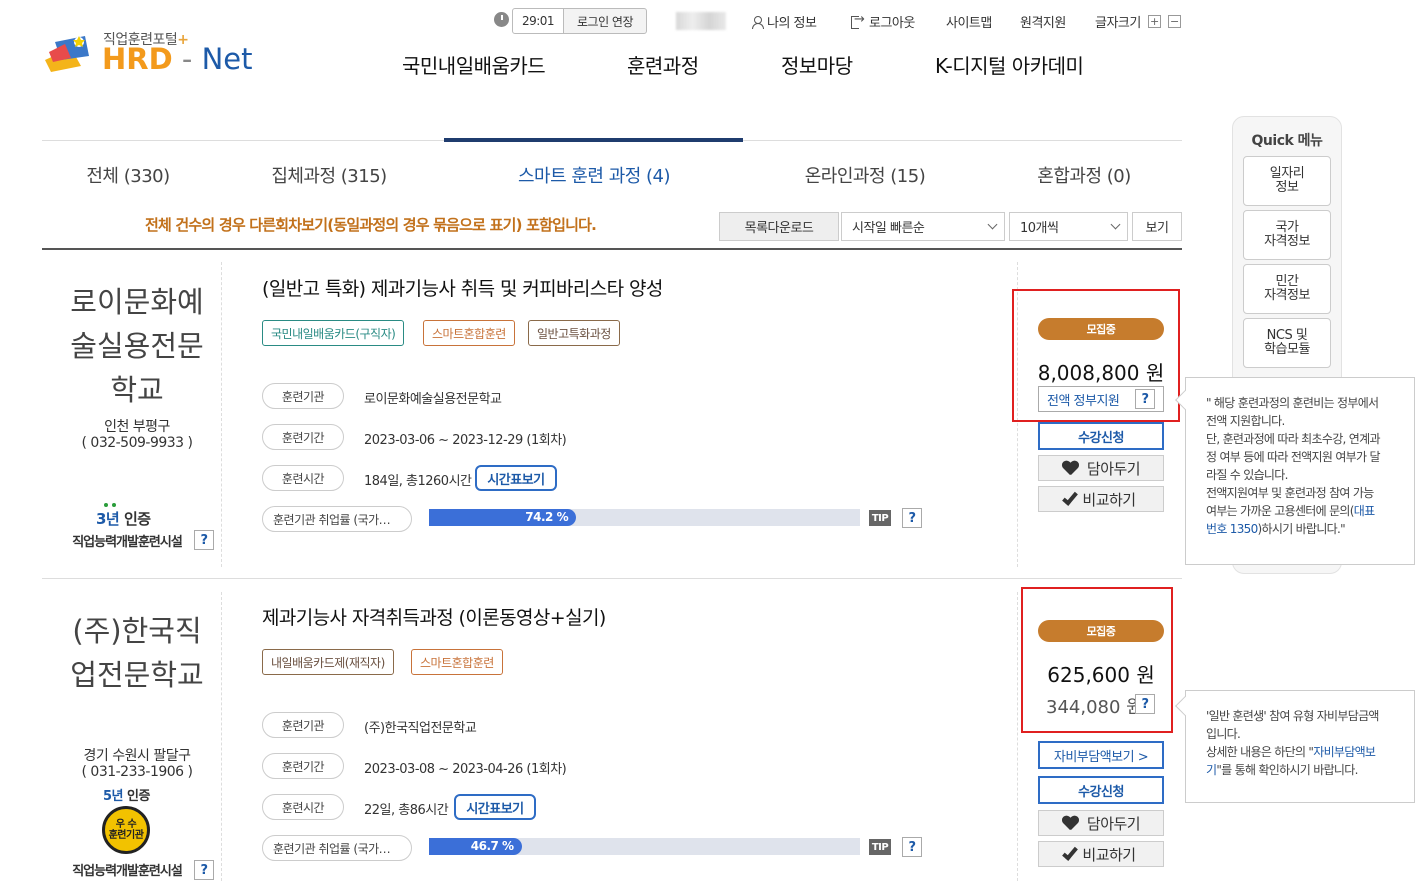 This screenshot has width=1428, height=881. Describe the element at coordinates (784, 21) in the screenshot. I see `my-info-link: 나의 정보` at that location.